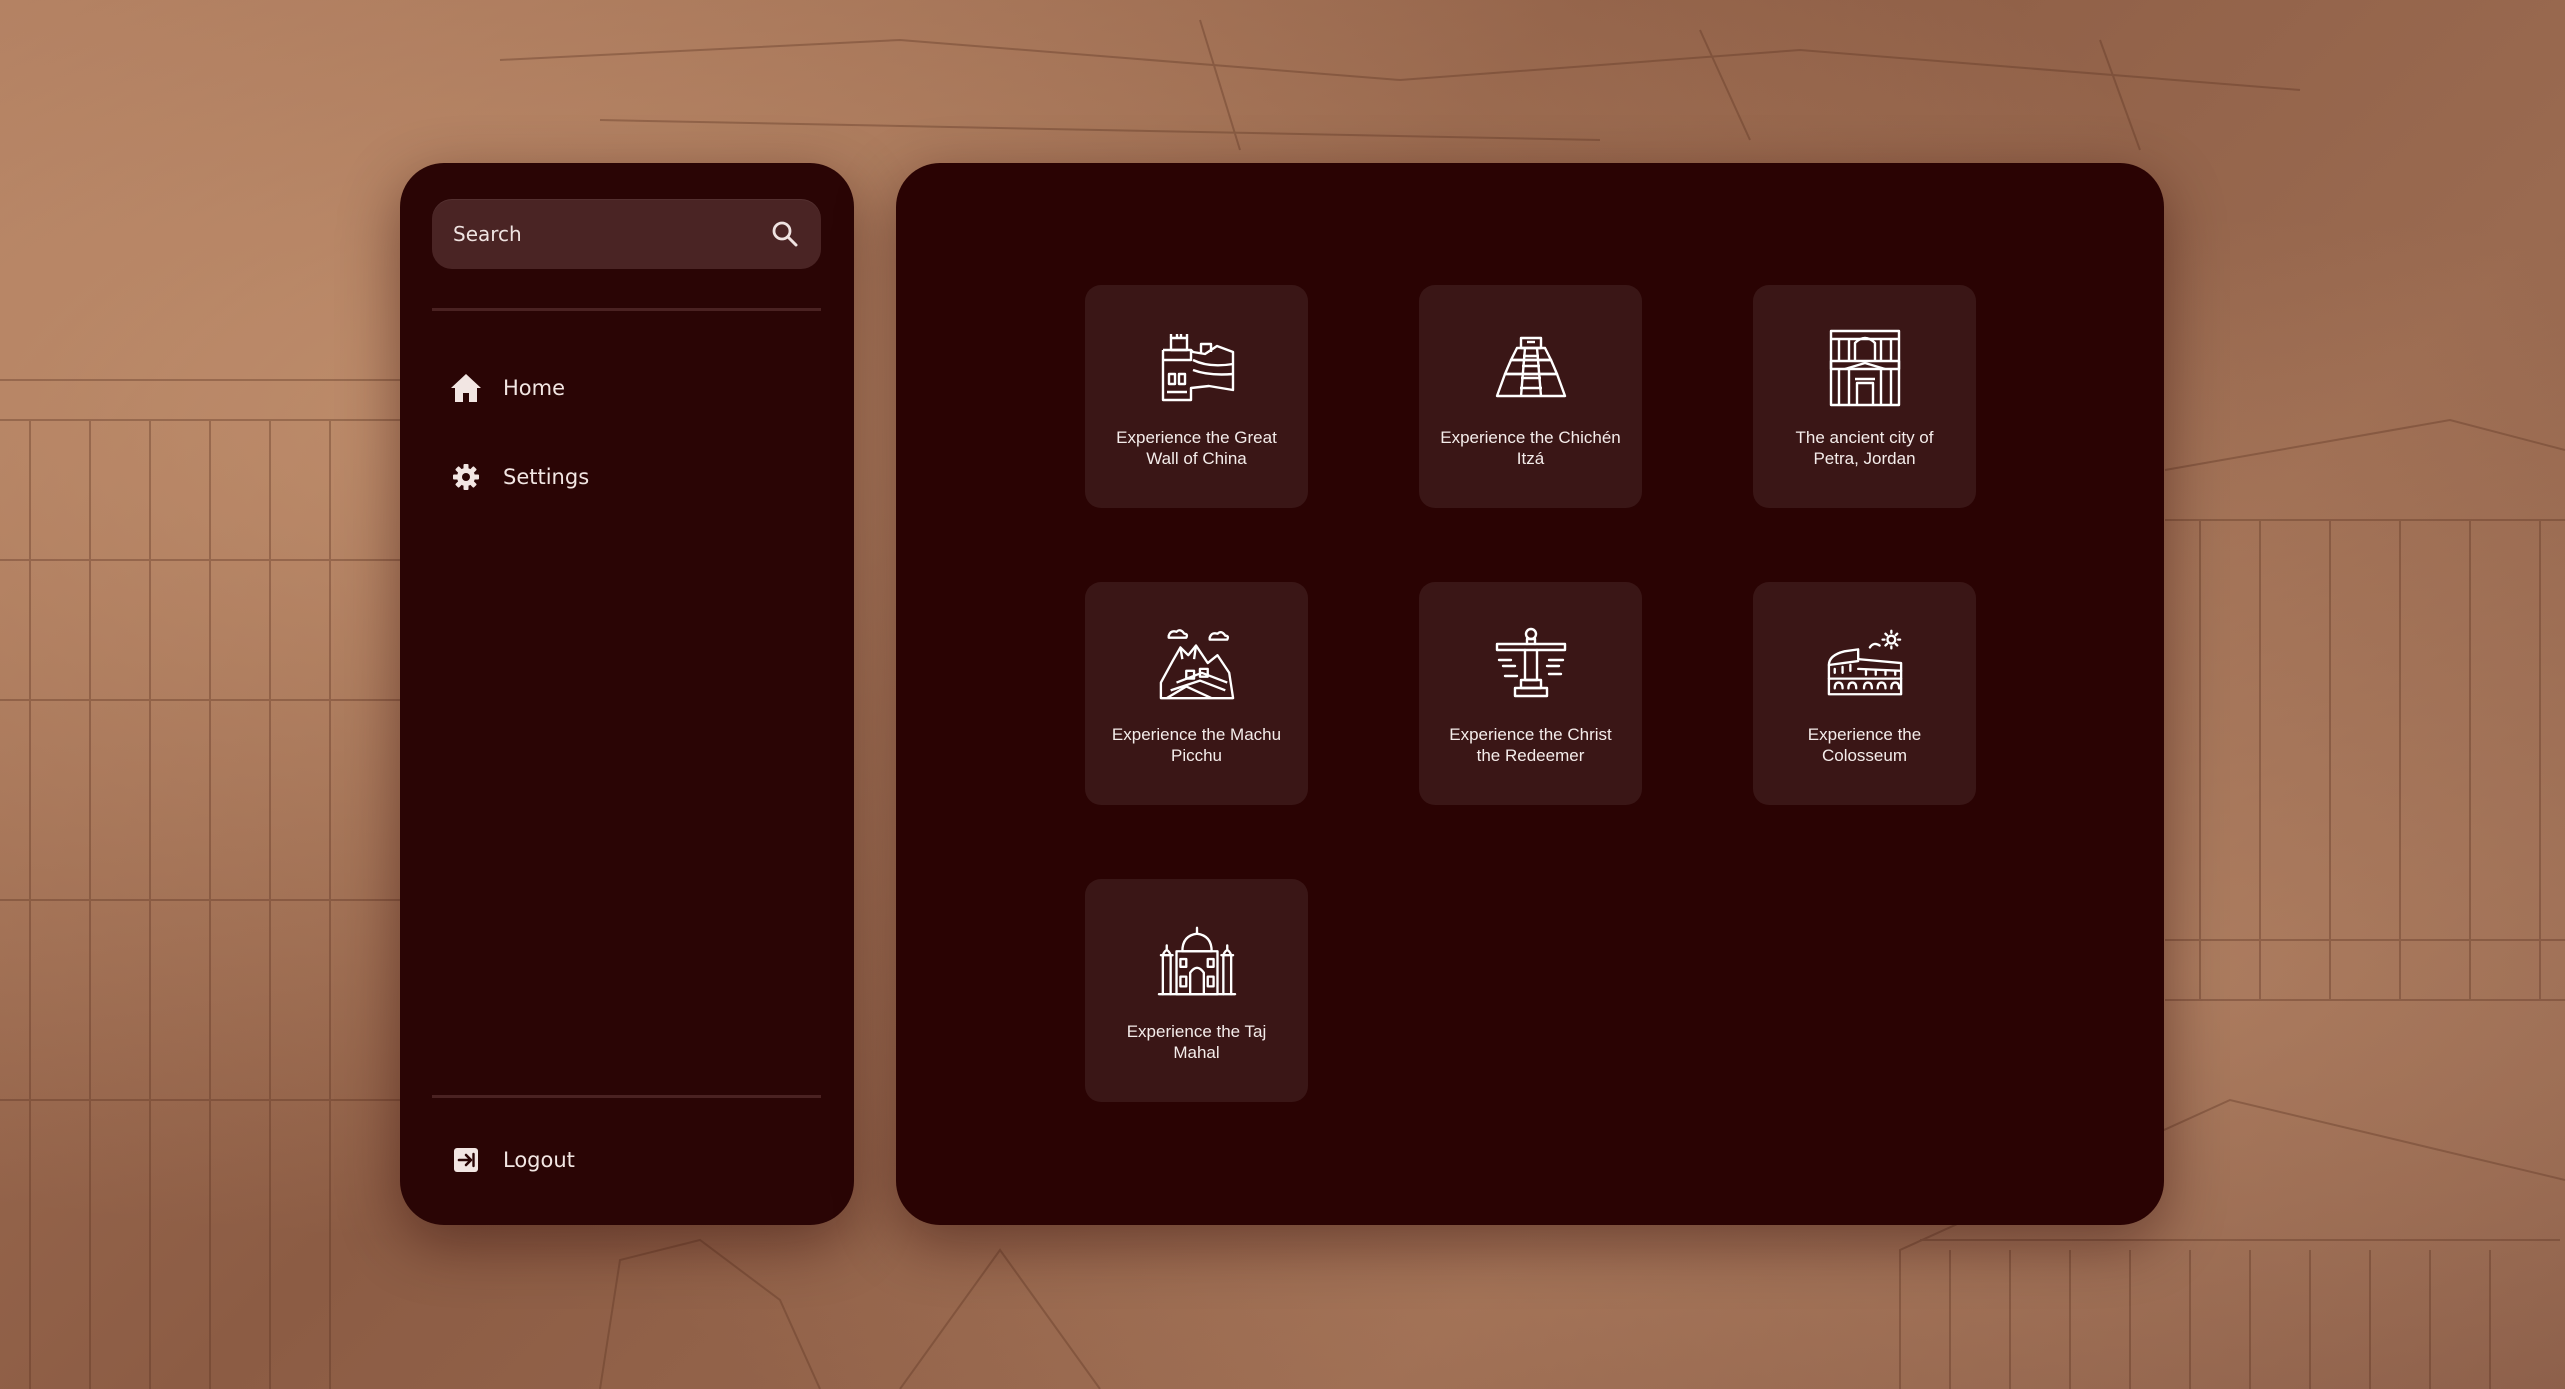  Describe the element at coordinates (1197, 367) in the screenshot. I see `great-wall-icon` at that location.